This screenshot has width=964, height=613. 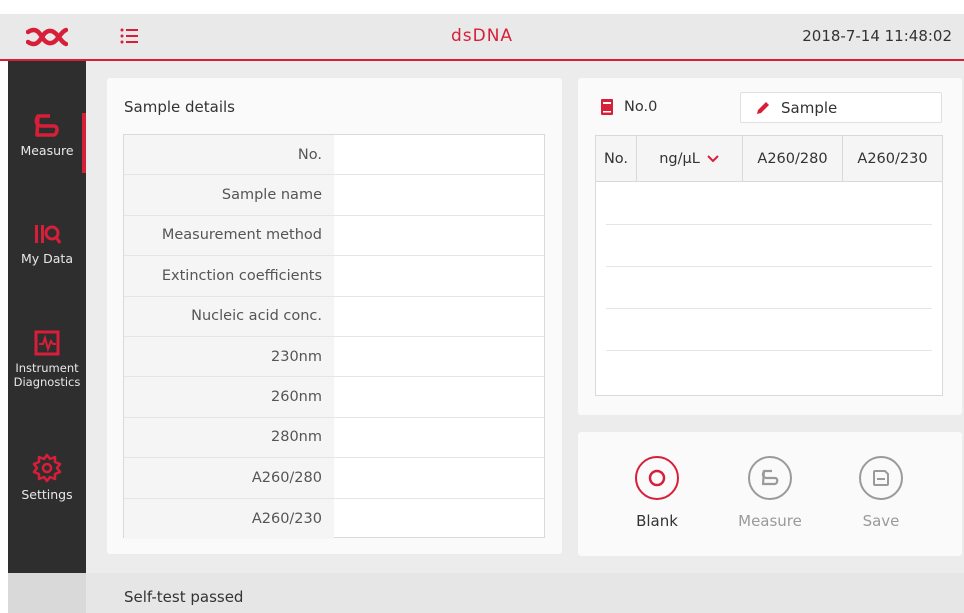 What do you see at coordinates (641, 107) in the screenshot?
I see `record-number-label: No.0` at bounding box center [641, 107].